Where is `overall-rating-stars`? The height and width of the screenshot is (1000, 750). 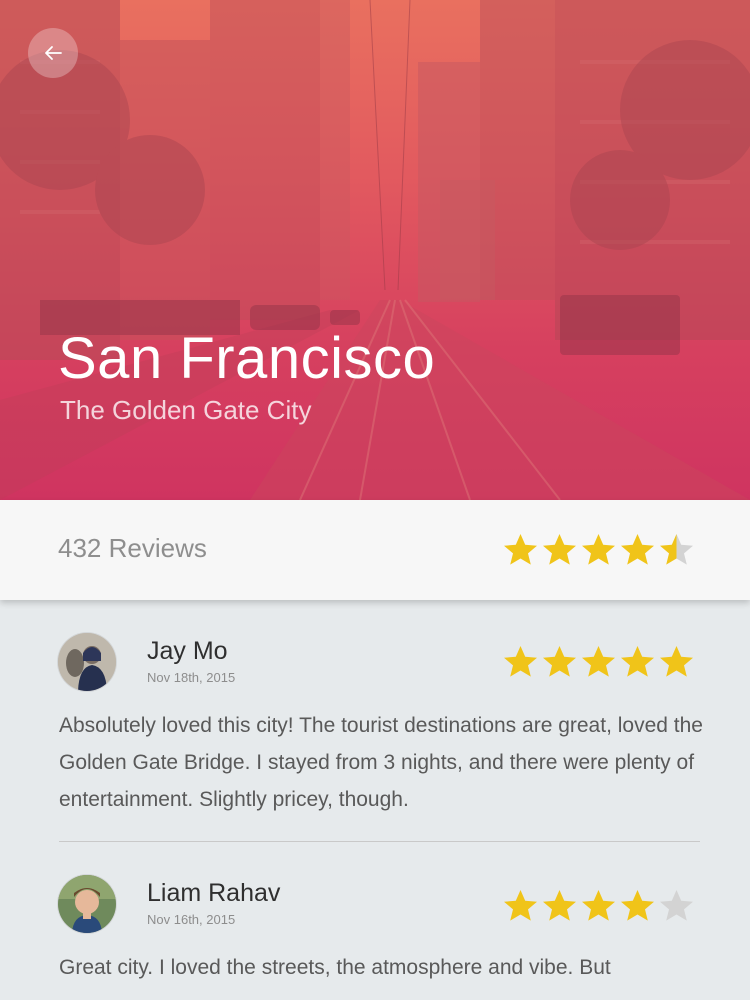 overall-rating-stars is located at coordinates (598, 549).